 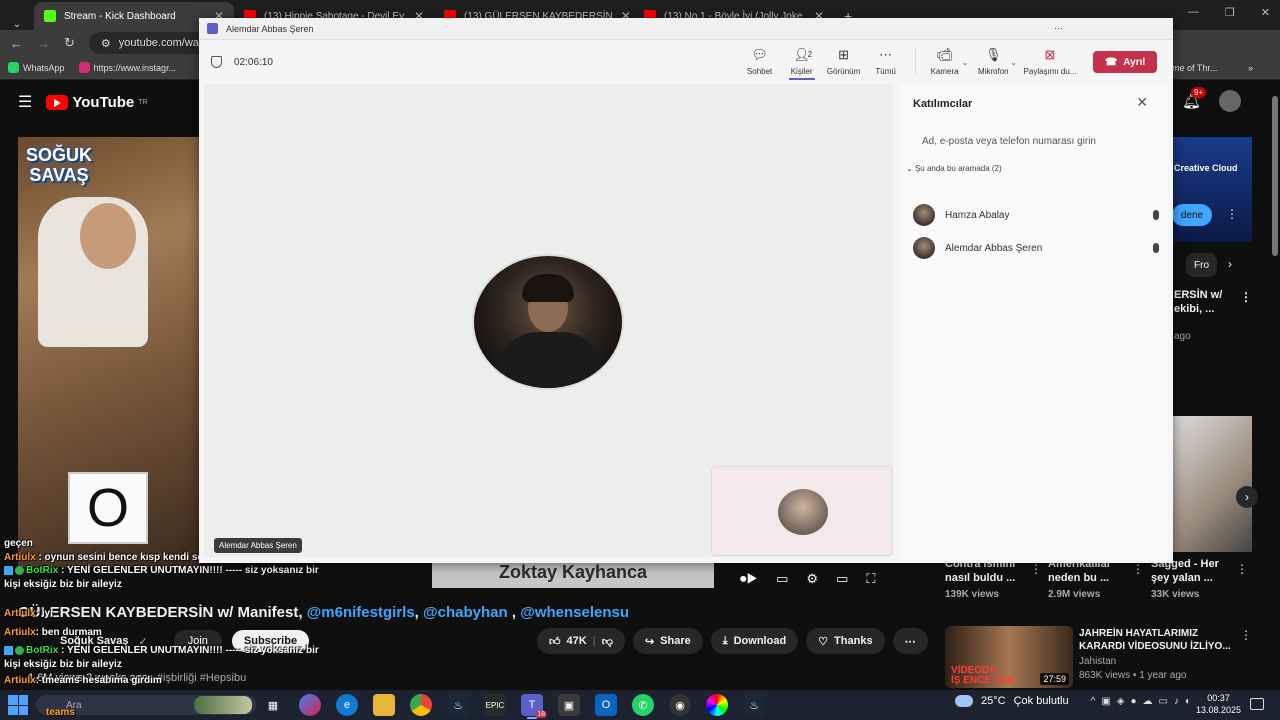 What do you see at coordinates (1246, 635) in the screenshot?
I see `rec-more-icon: ⋮` at bounding box center [1246, 635].